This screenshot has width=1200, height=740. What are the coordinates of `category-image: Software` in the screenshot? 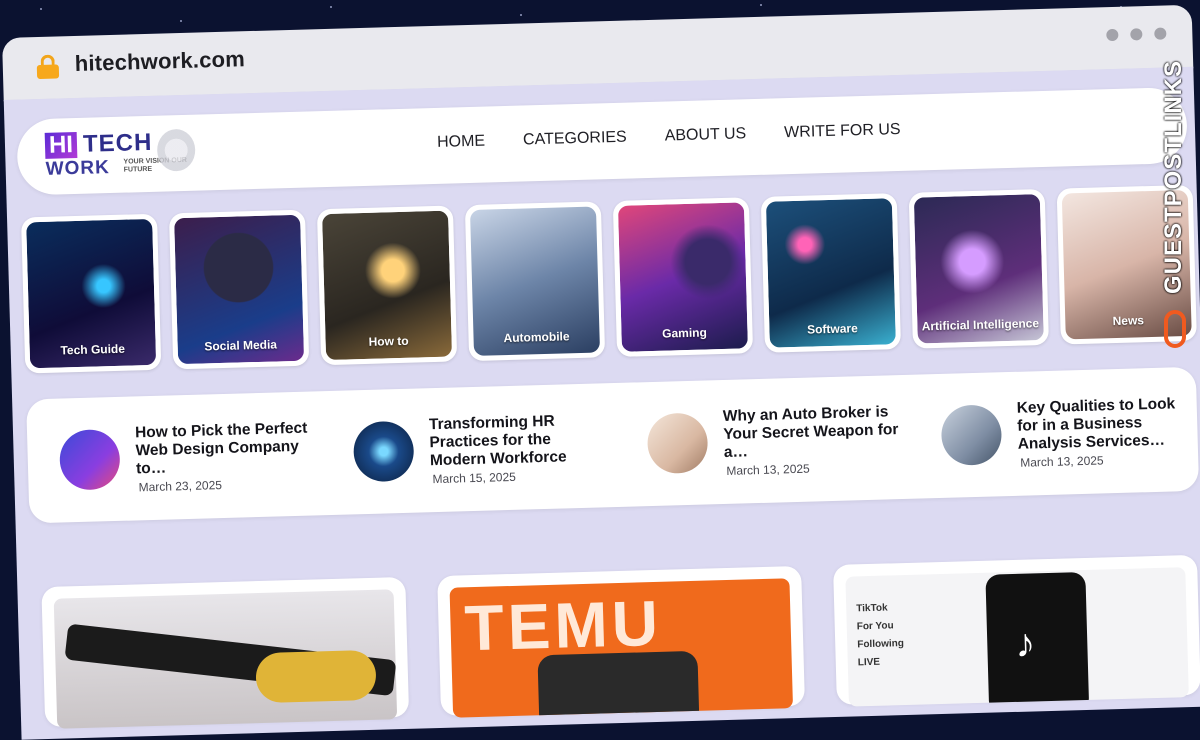 It's located at (830, 273).